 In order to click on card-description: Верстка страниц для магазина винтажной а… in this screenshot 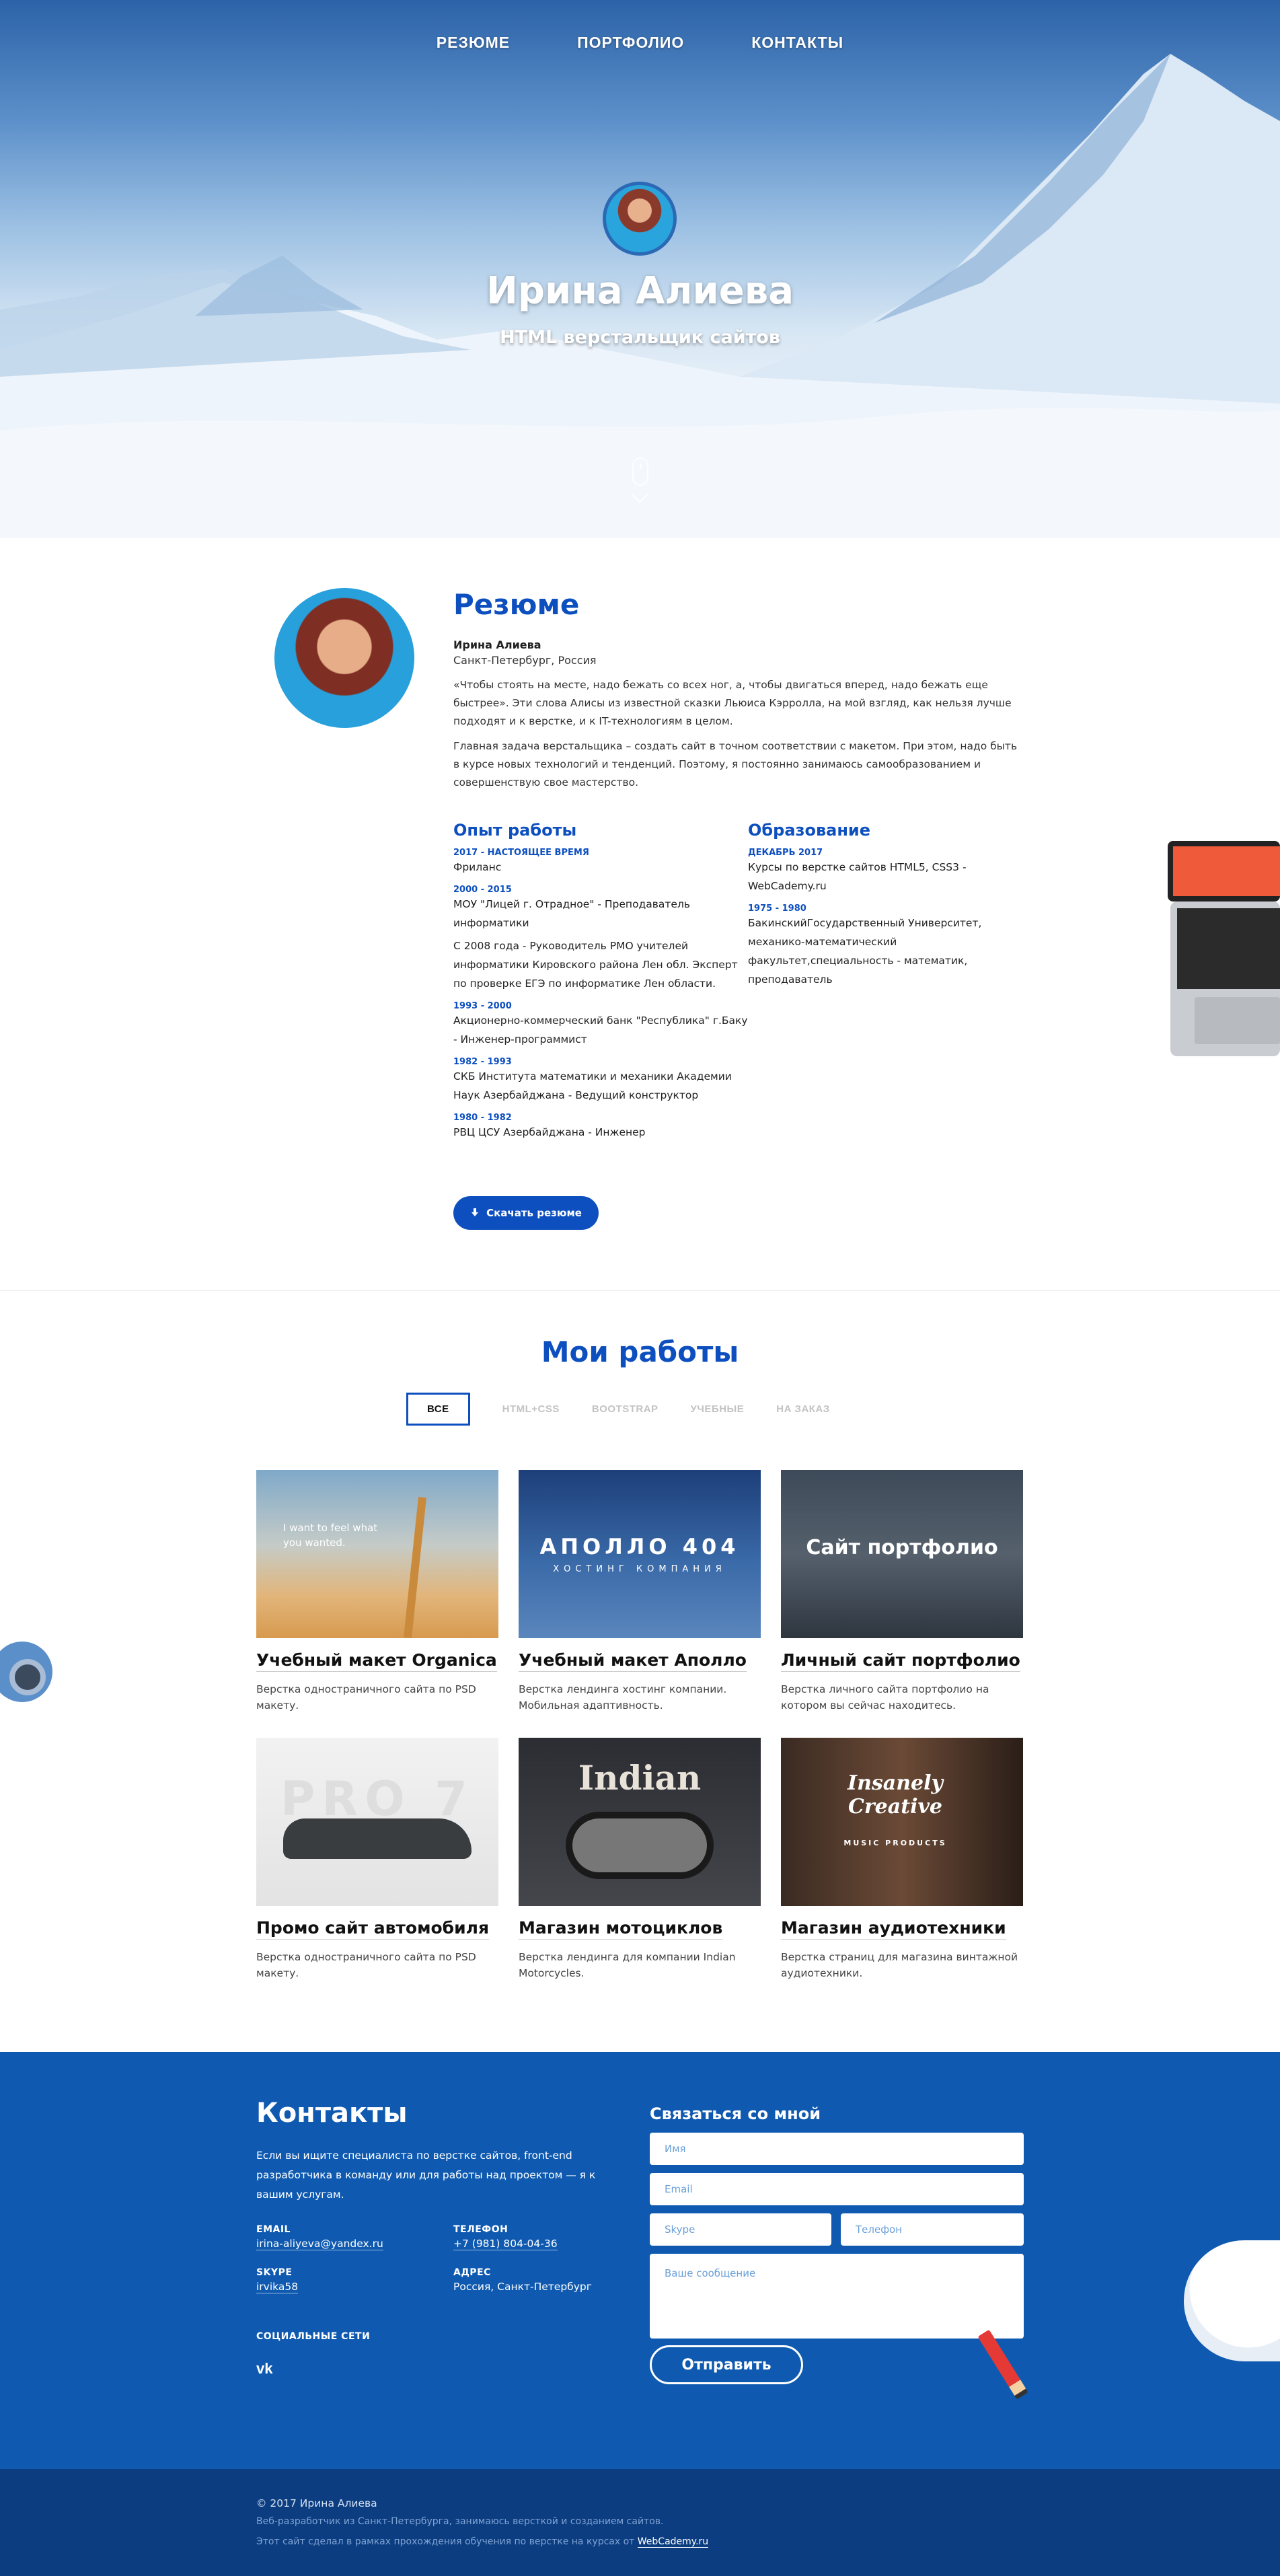, I will do `click(899, 1965)`.